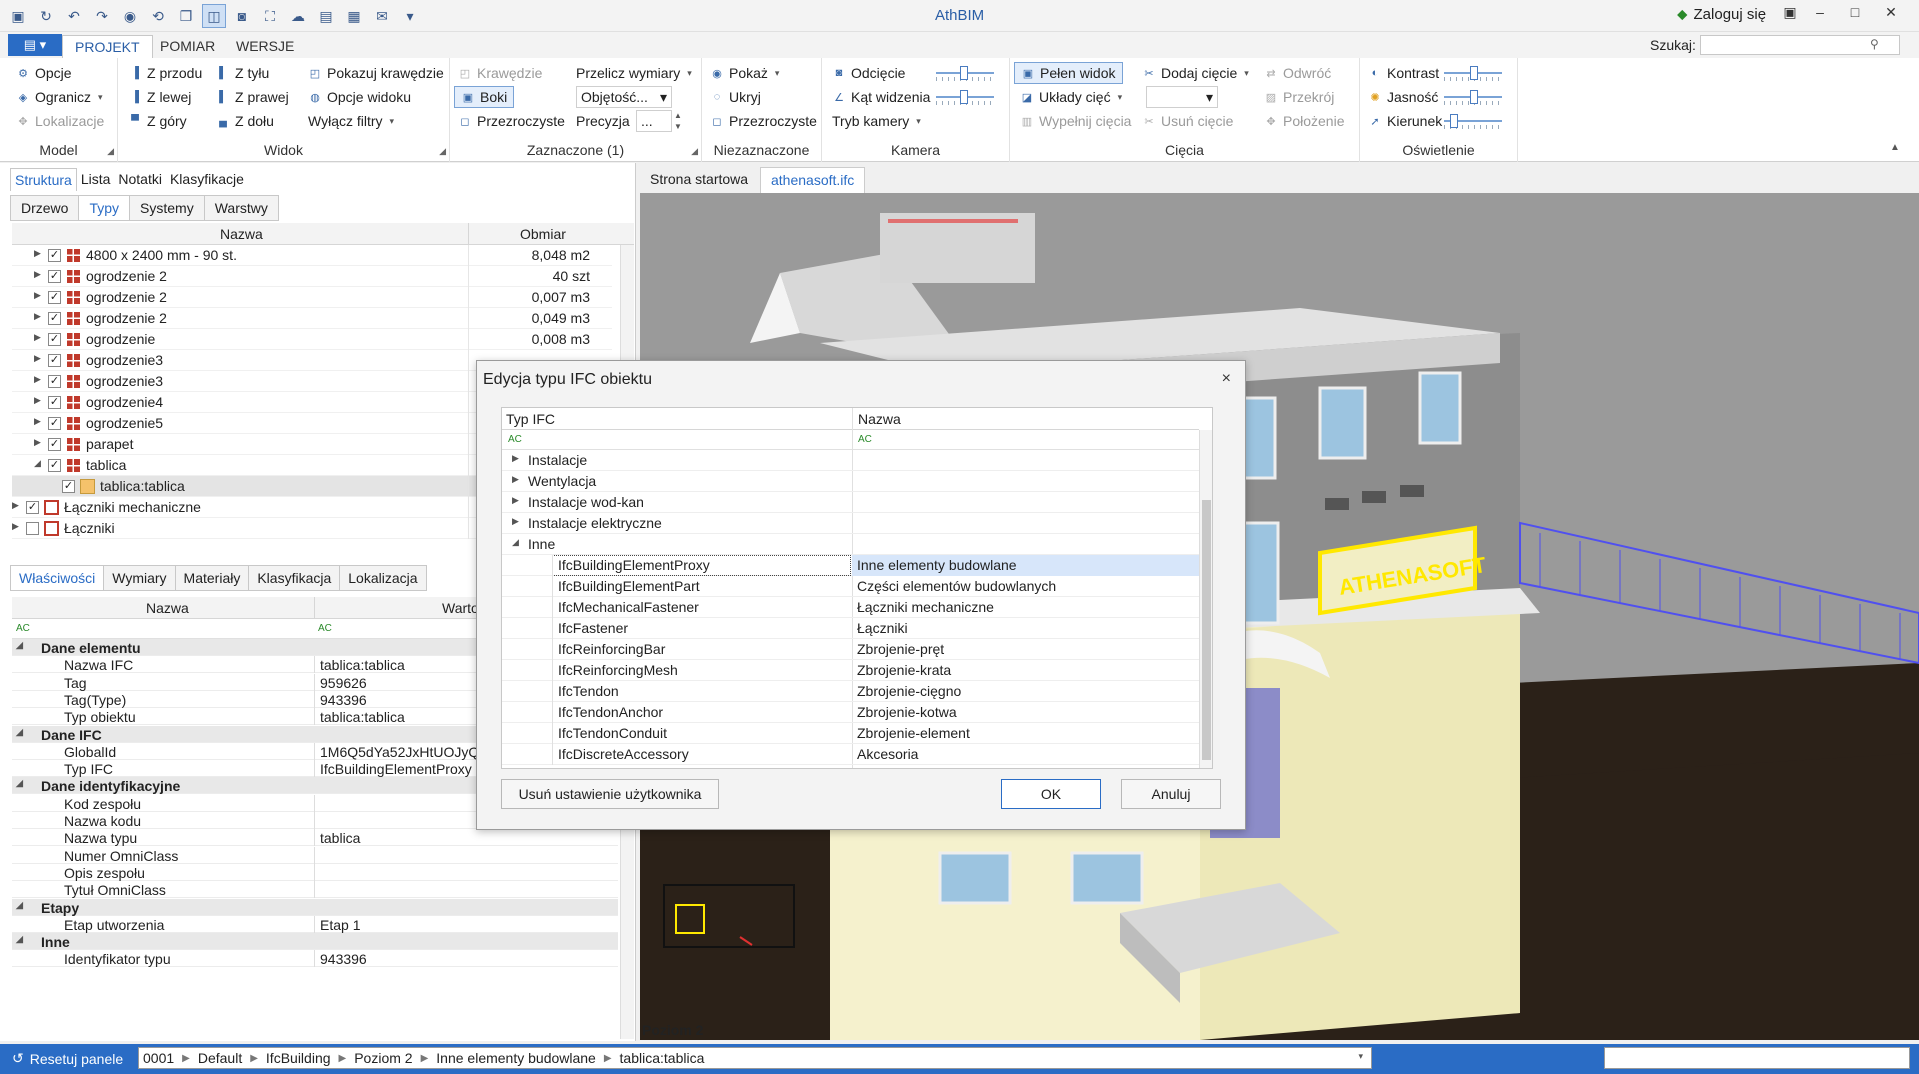 The width and height of the screenshot is (1919, 1074). I want to click on view-cube-icon: ◫, so click(214, 16).